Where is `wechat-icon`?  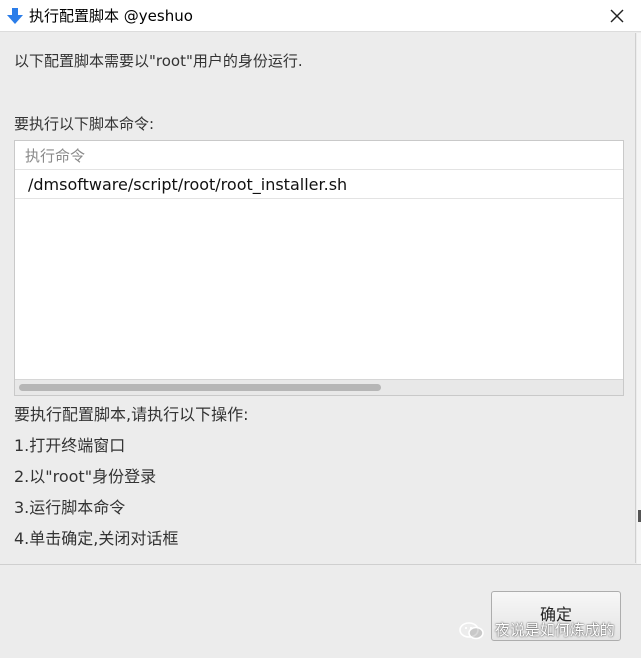 wechat-icon is located at coordinates (471, 630).